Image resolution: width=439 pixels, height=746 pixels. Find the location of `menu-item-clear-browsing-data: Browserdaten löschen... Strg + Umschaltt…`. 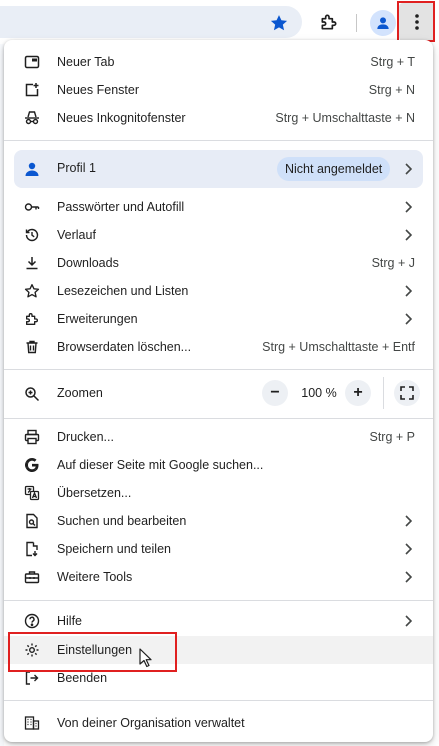

menu-item-clear-browsing-data: Browserdaten löschen... Strg + Umschaltt… is located at coordinates (218, 347).